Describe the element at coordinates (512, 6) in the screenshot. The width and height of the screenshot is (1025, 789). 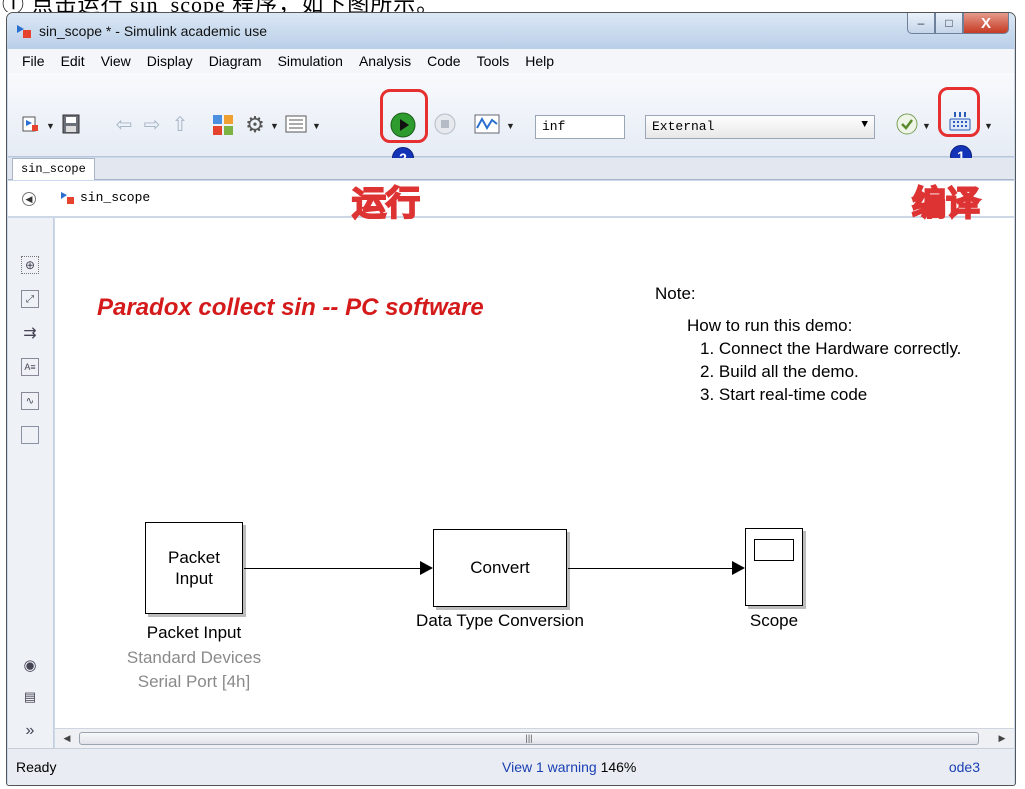
I see `document-text-top: ① 点击运行 sin_scope 程序，如下图所示。` at that location.